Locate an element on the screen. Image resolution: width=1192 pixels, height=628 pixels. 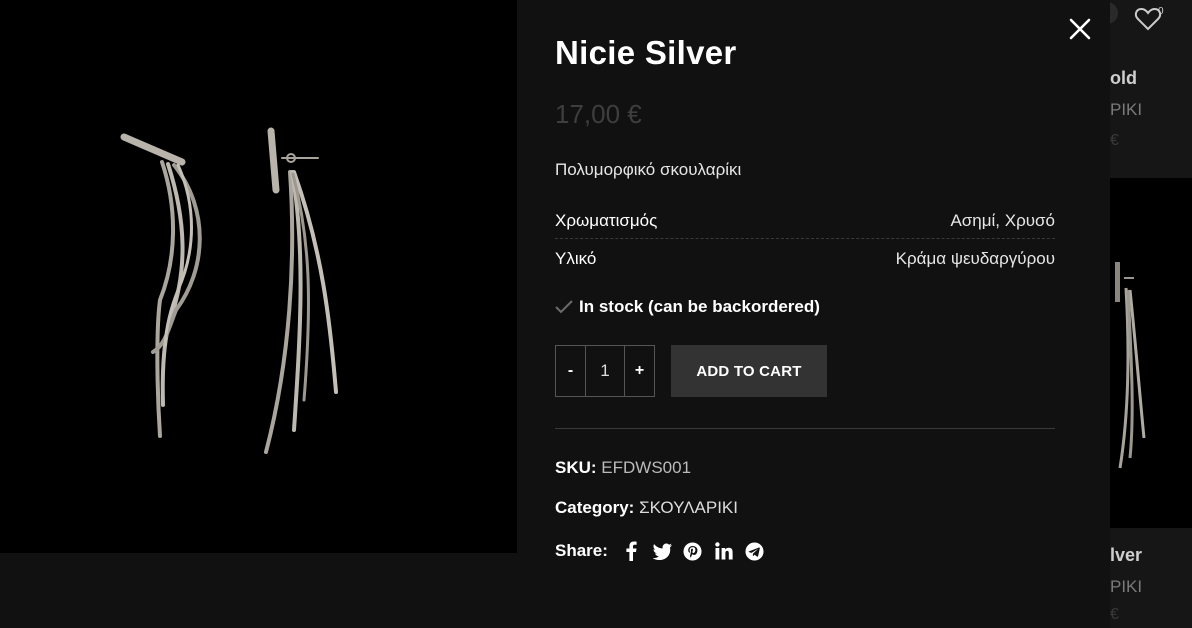
attribute-value: Ασημί, Χρυσό is located at coordinates (1002, 220).